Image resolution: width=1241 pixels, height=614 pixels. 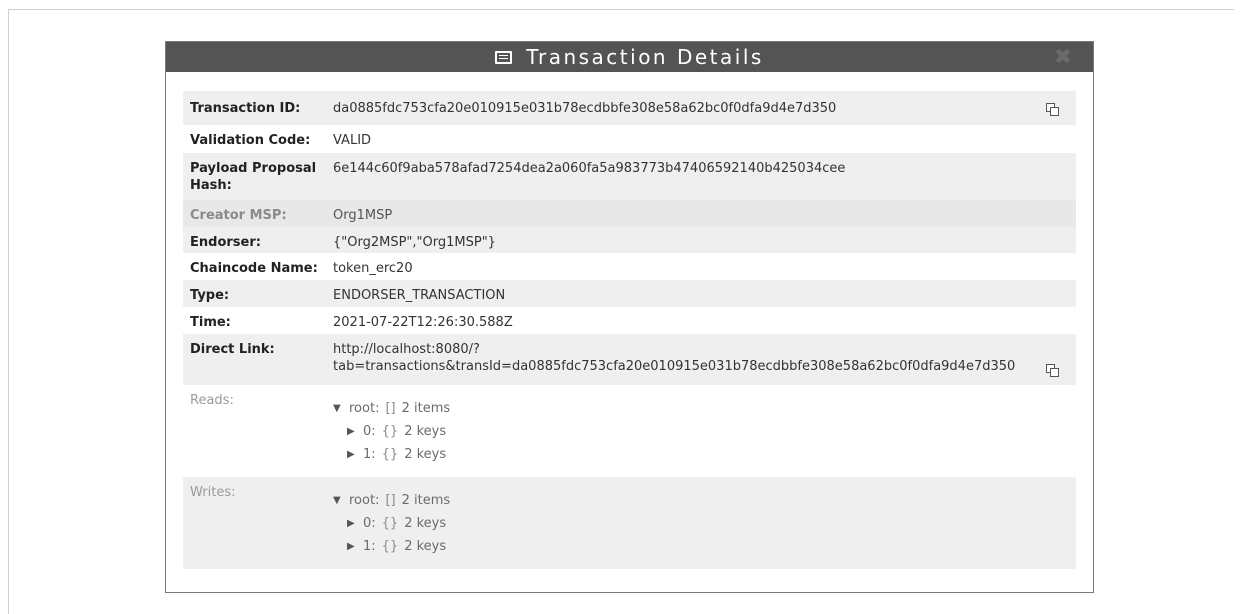 I want to click on value-validation-code: VALID, so click(x=352, y=140).